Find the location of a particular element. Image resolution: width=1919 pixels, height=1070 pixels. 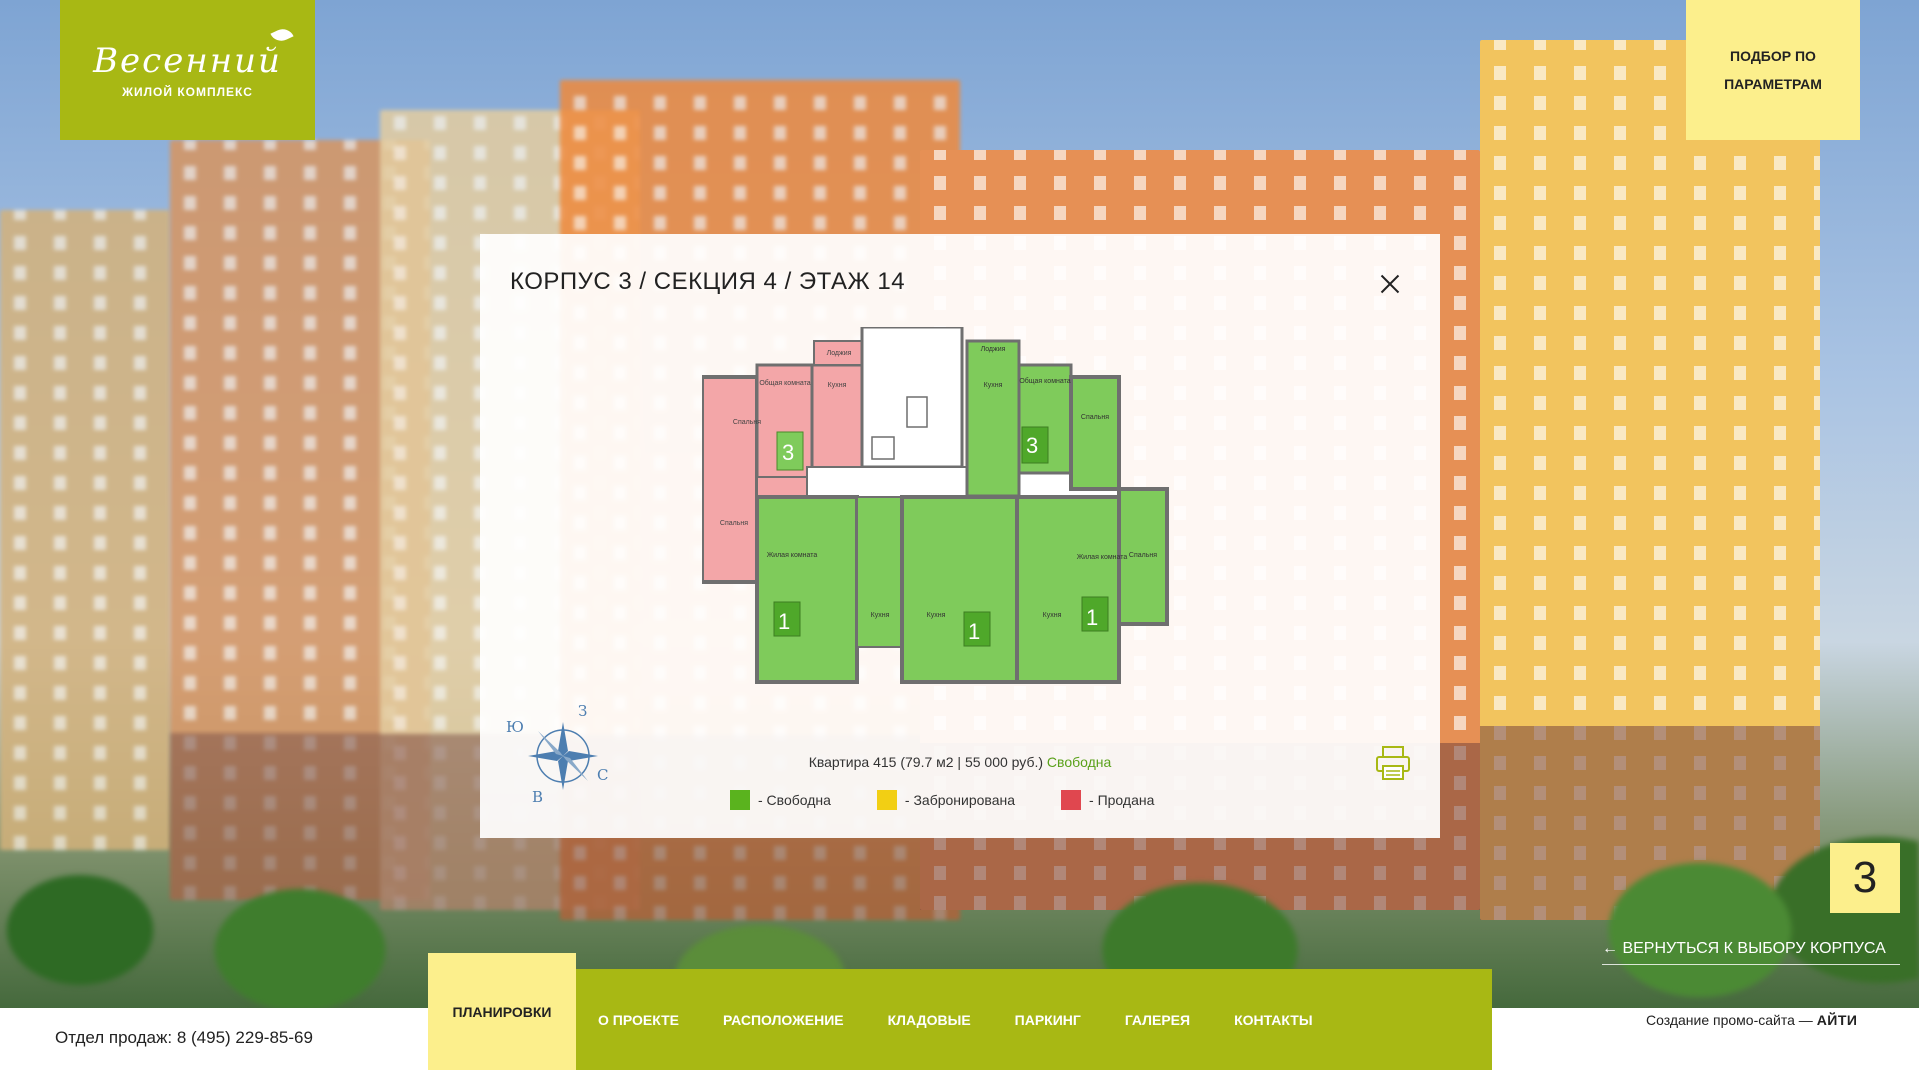

building-left-far is located at coordinates (85, 530).